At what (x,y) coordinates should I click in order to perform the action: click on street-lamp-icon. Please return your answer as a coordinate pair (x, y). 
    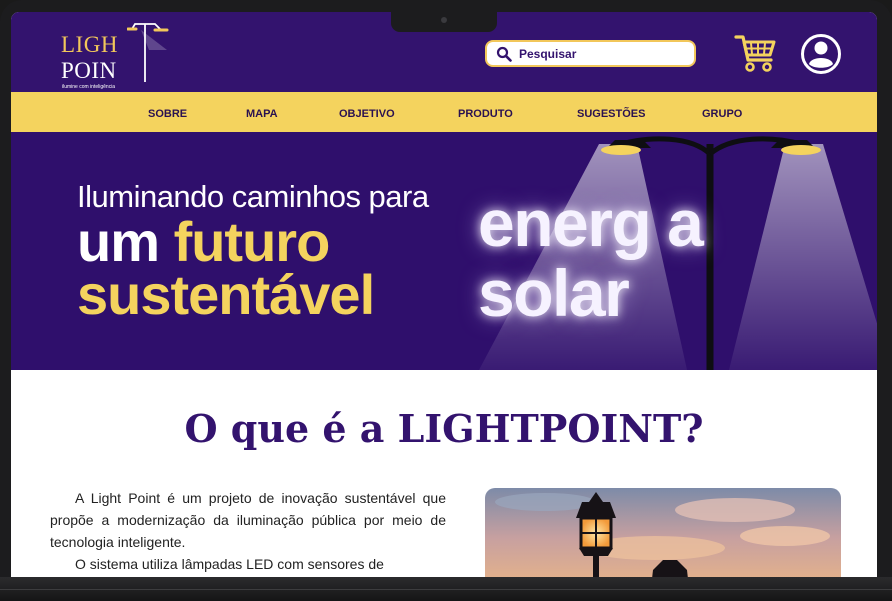
    Looking at the image, I should click on (148, 52).